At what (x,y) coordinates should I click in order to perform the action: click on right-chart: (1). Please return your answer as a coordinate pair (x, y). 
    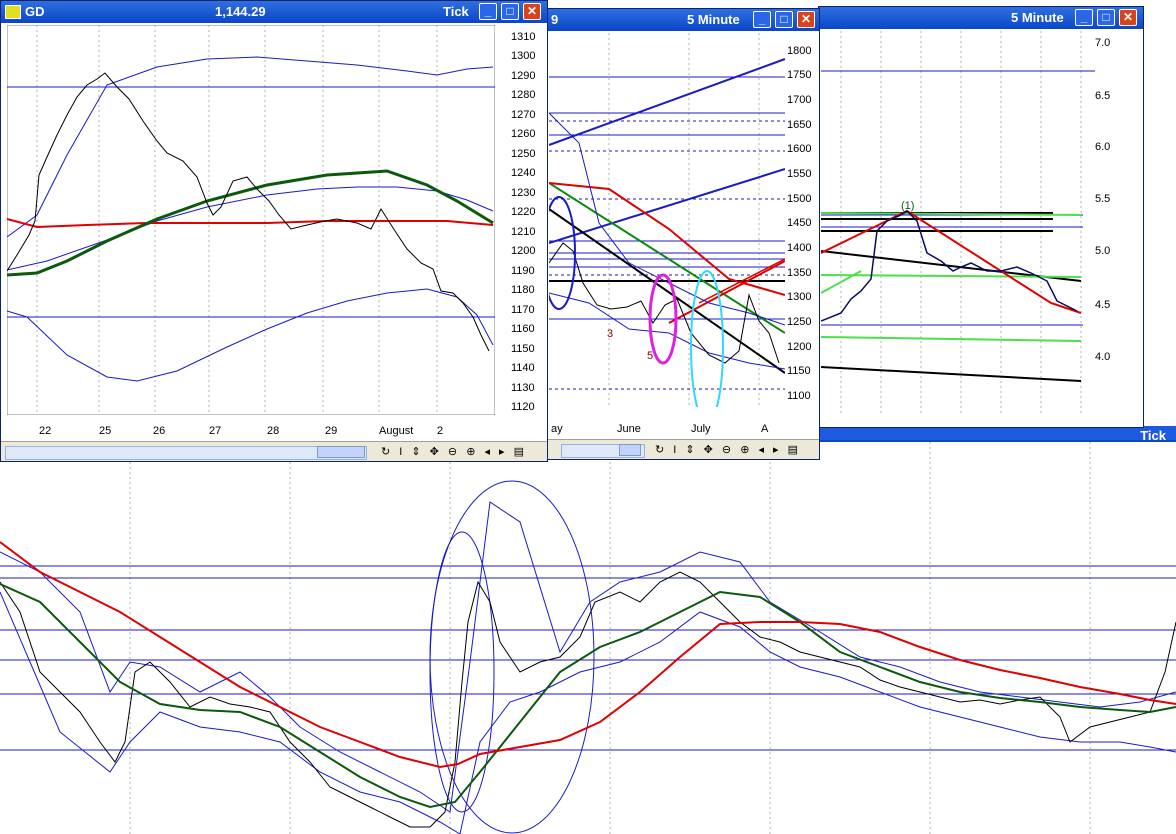
    Looking at the image, I should click on (958, 223).